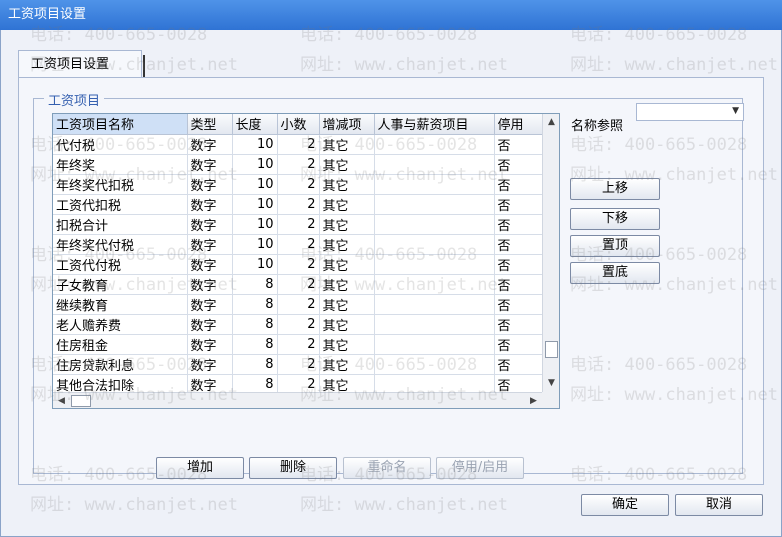 The height and width of the screenshot is (537, 782). Describe the element at coordinates (297, 400) in the screenshot. I see `horizontal-scrollbar: ◀ ▶` at that location.